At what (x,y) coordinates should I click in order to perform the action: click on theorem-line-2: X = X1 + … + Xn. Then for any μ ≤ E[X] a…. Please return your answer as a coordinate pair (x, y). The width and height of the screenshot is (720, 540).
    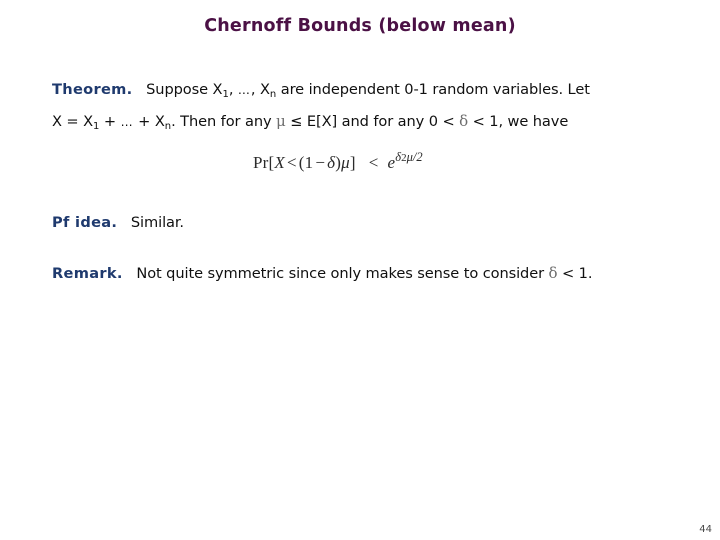
    Looking at the image, I should click on (354, 124).